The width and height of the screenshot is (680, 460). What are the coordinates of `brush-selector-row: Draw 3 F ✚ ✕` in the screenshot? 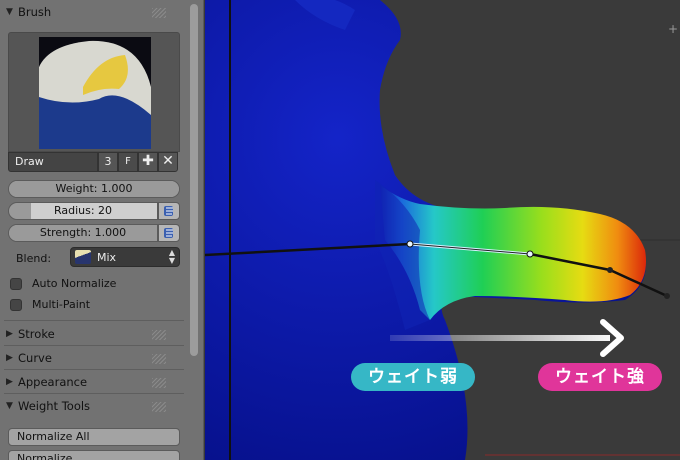 It's located at (94, 162).